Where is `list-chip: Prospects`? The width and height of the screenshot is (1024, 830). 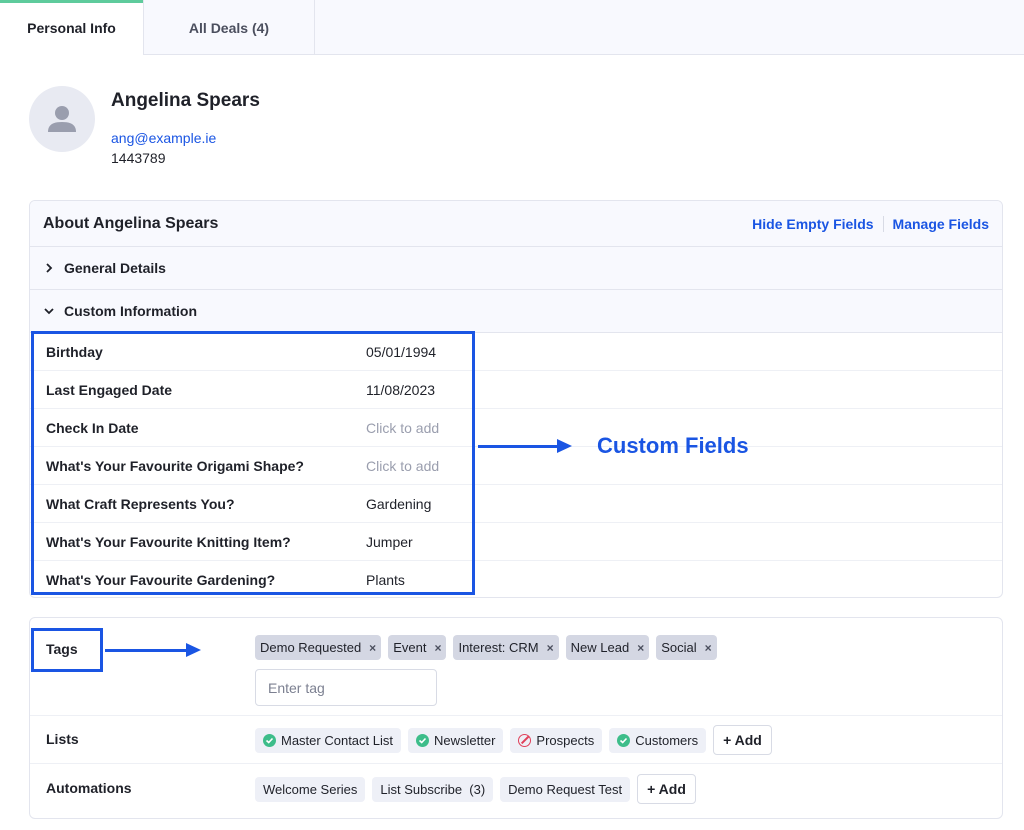
list-chip: Prospects is located at coordinates (556, 740).